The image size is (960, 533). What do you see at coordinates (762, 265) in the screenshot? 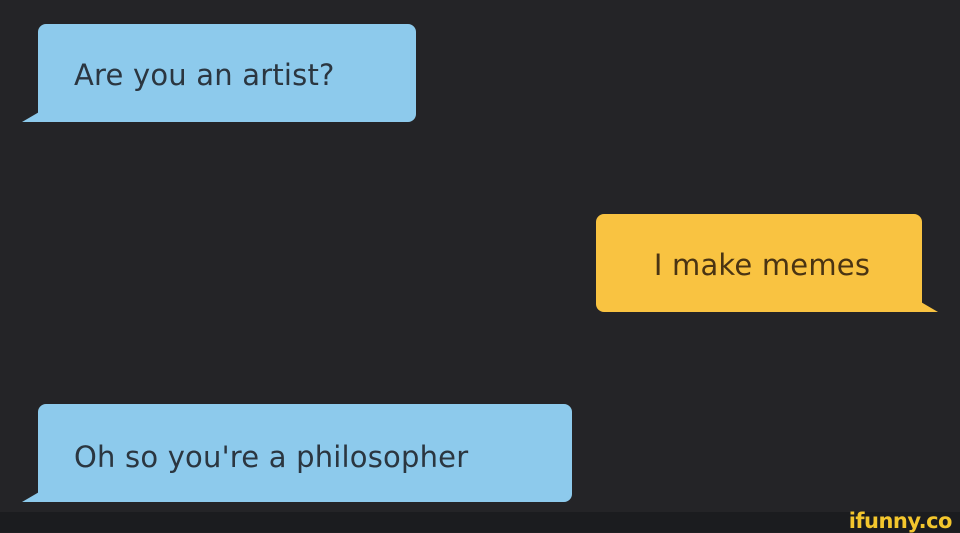
I see `message-text: I make memes` at bounding box center [762, 265].